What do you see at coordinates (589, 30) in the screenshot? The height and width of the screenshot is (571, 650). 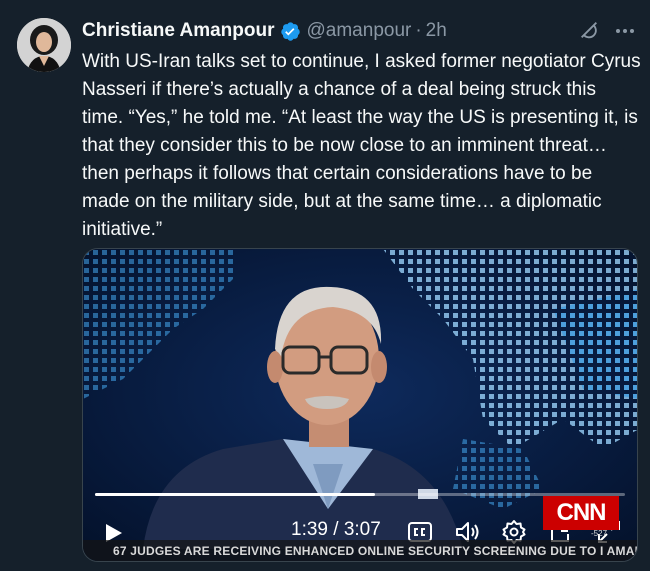 I see `grok-icon` at bounding box center [589, 30].